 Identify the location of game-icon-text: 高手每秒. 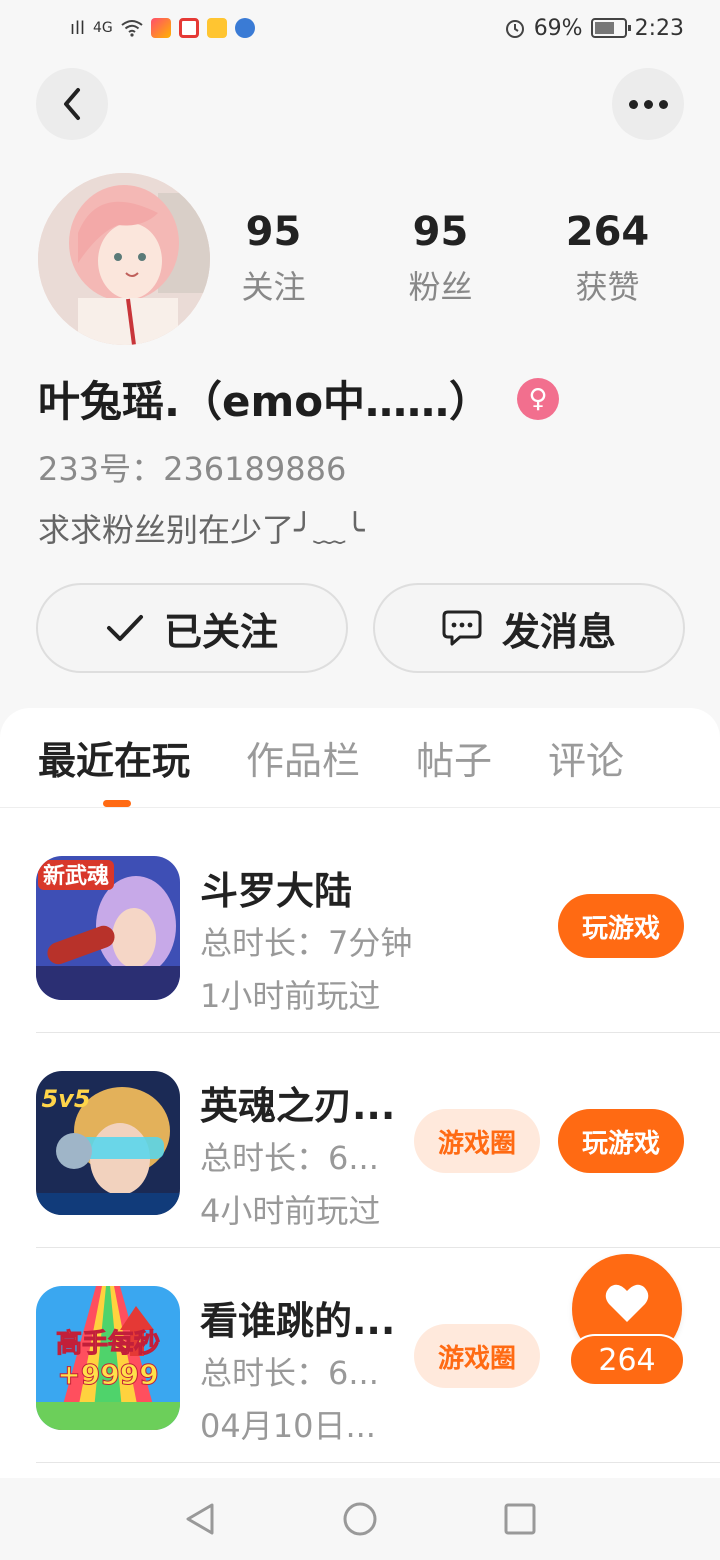
(108, 1343).